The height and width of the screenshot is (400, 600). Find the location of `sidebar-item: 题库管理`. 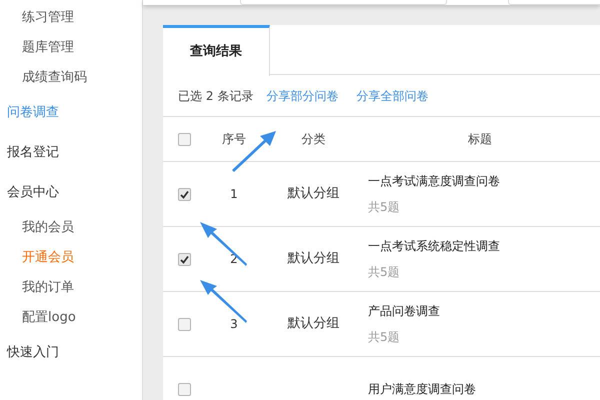

sidebar-item: 题库管理 is located at coordinates (48, 48).